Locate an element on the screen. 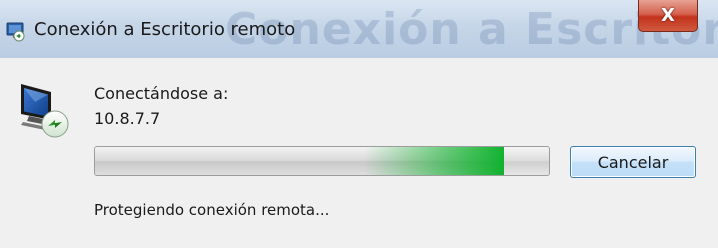  close-button: X is located at coordinates (668, 16).